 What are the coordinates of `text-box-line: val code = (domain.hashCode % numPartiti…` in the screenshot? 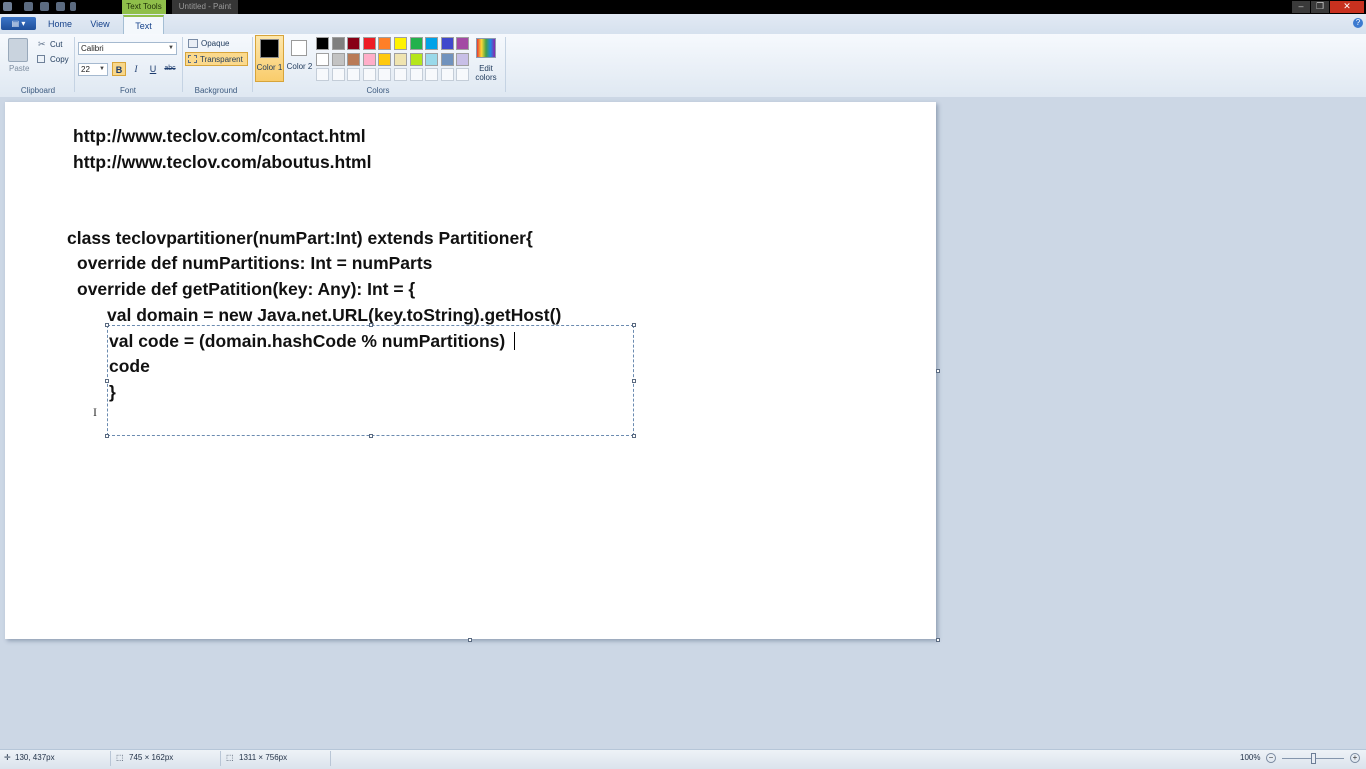 It's located at (307, 341).